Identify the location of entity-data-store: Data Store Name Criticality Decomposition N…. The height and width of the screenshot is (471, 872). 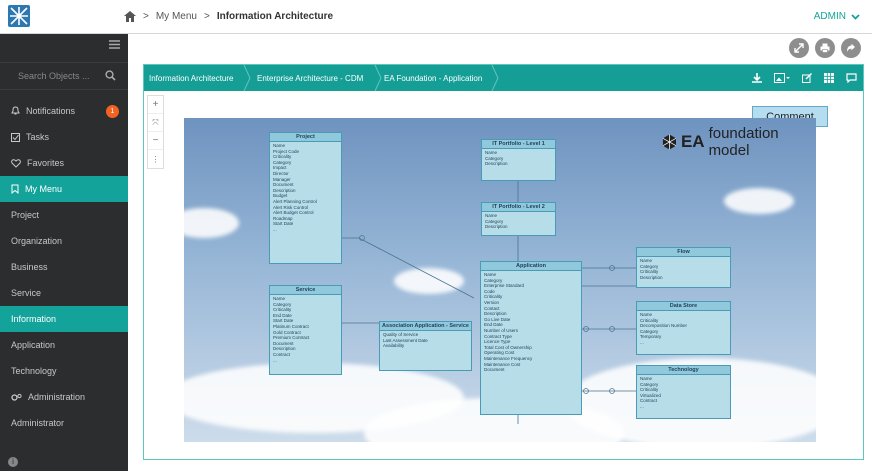
(683, 328).